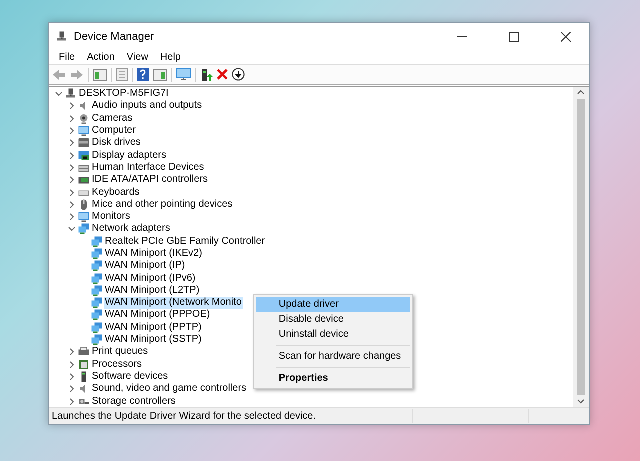 This screenshot has width=640, height=461. I want to click on tree-item: Storage controllers, so click(134, 402).